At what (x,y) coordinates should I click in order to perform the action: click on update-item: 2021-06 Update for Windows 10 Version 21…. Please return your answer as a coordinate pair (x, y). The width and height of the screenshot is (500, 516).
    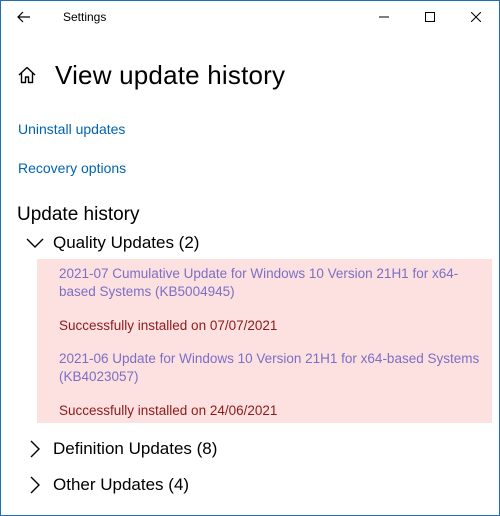
    Looking at the image, I should click on (274, 384).